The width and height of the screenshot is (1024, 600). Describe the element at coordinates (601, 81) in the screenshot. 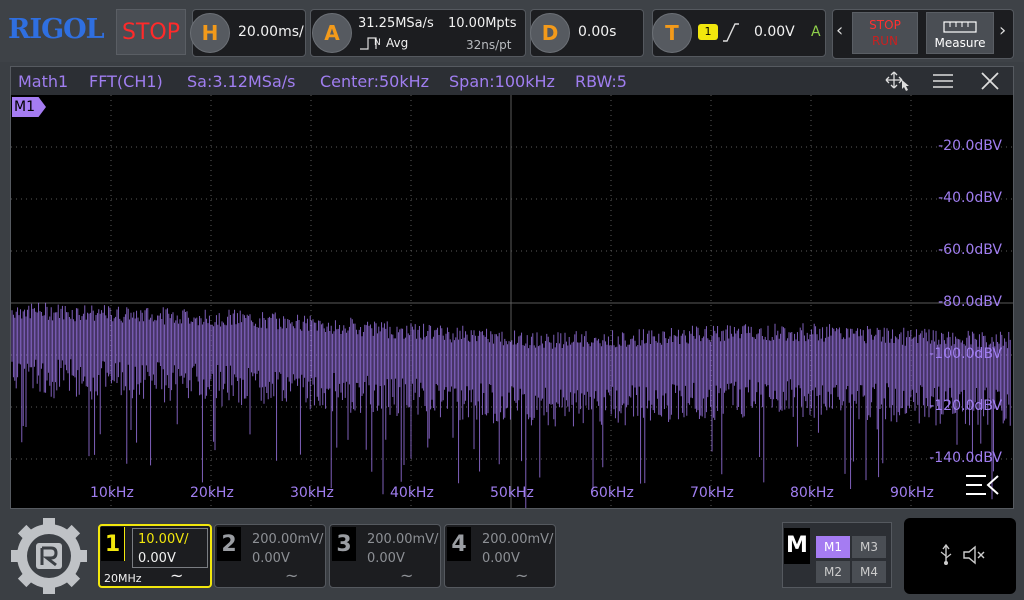

I see `math-rbw: RBW:5` at that location.